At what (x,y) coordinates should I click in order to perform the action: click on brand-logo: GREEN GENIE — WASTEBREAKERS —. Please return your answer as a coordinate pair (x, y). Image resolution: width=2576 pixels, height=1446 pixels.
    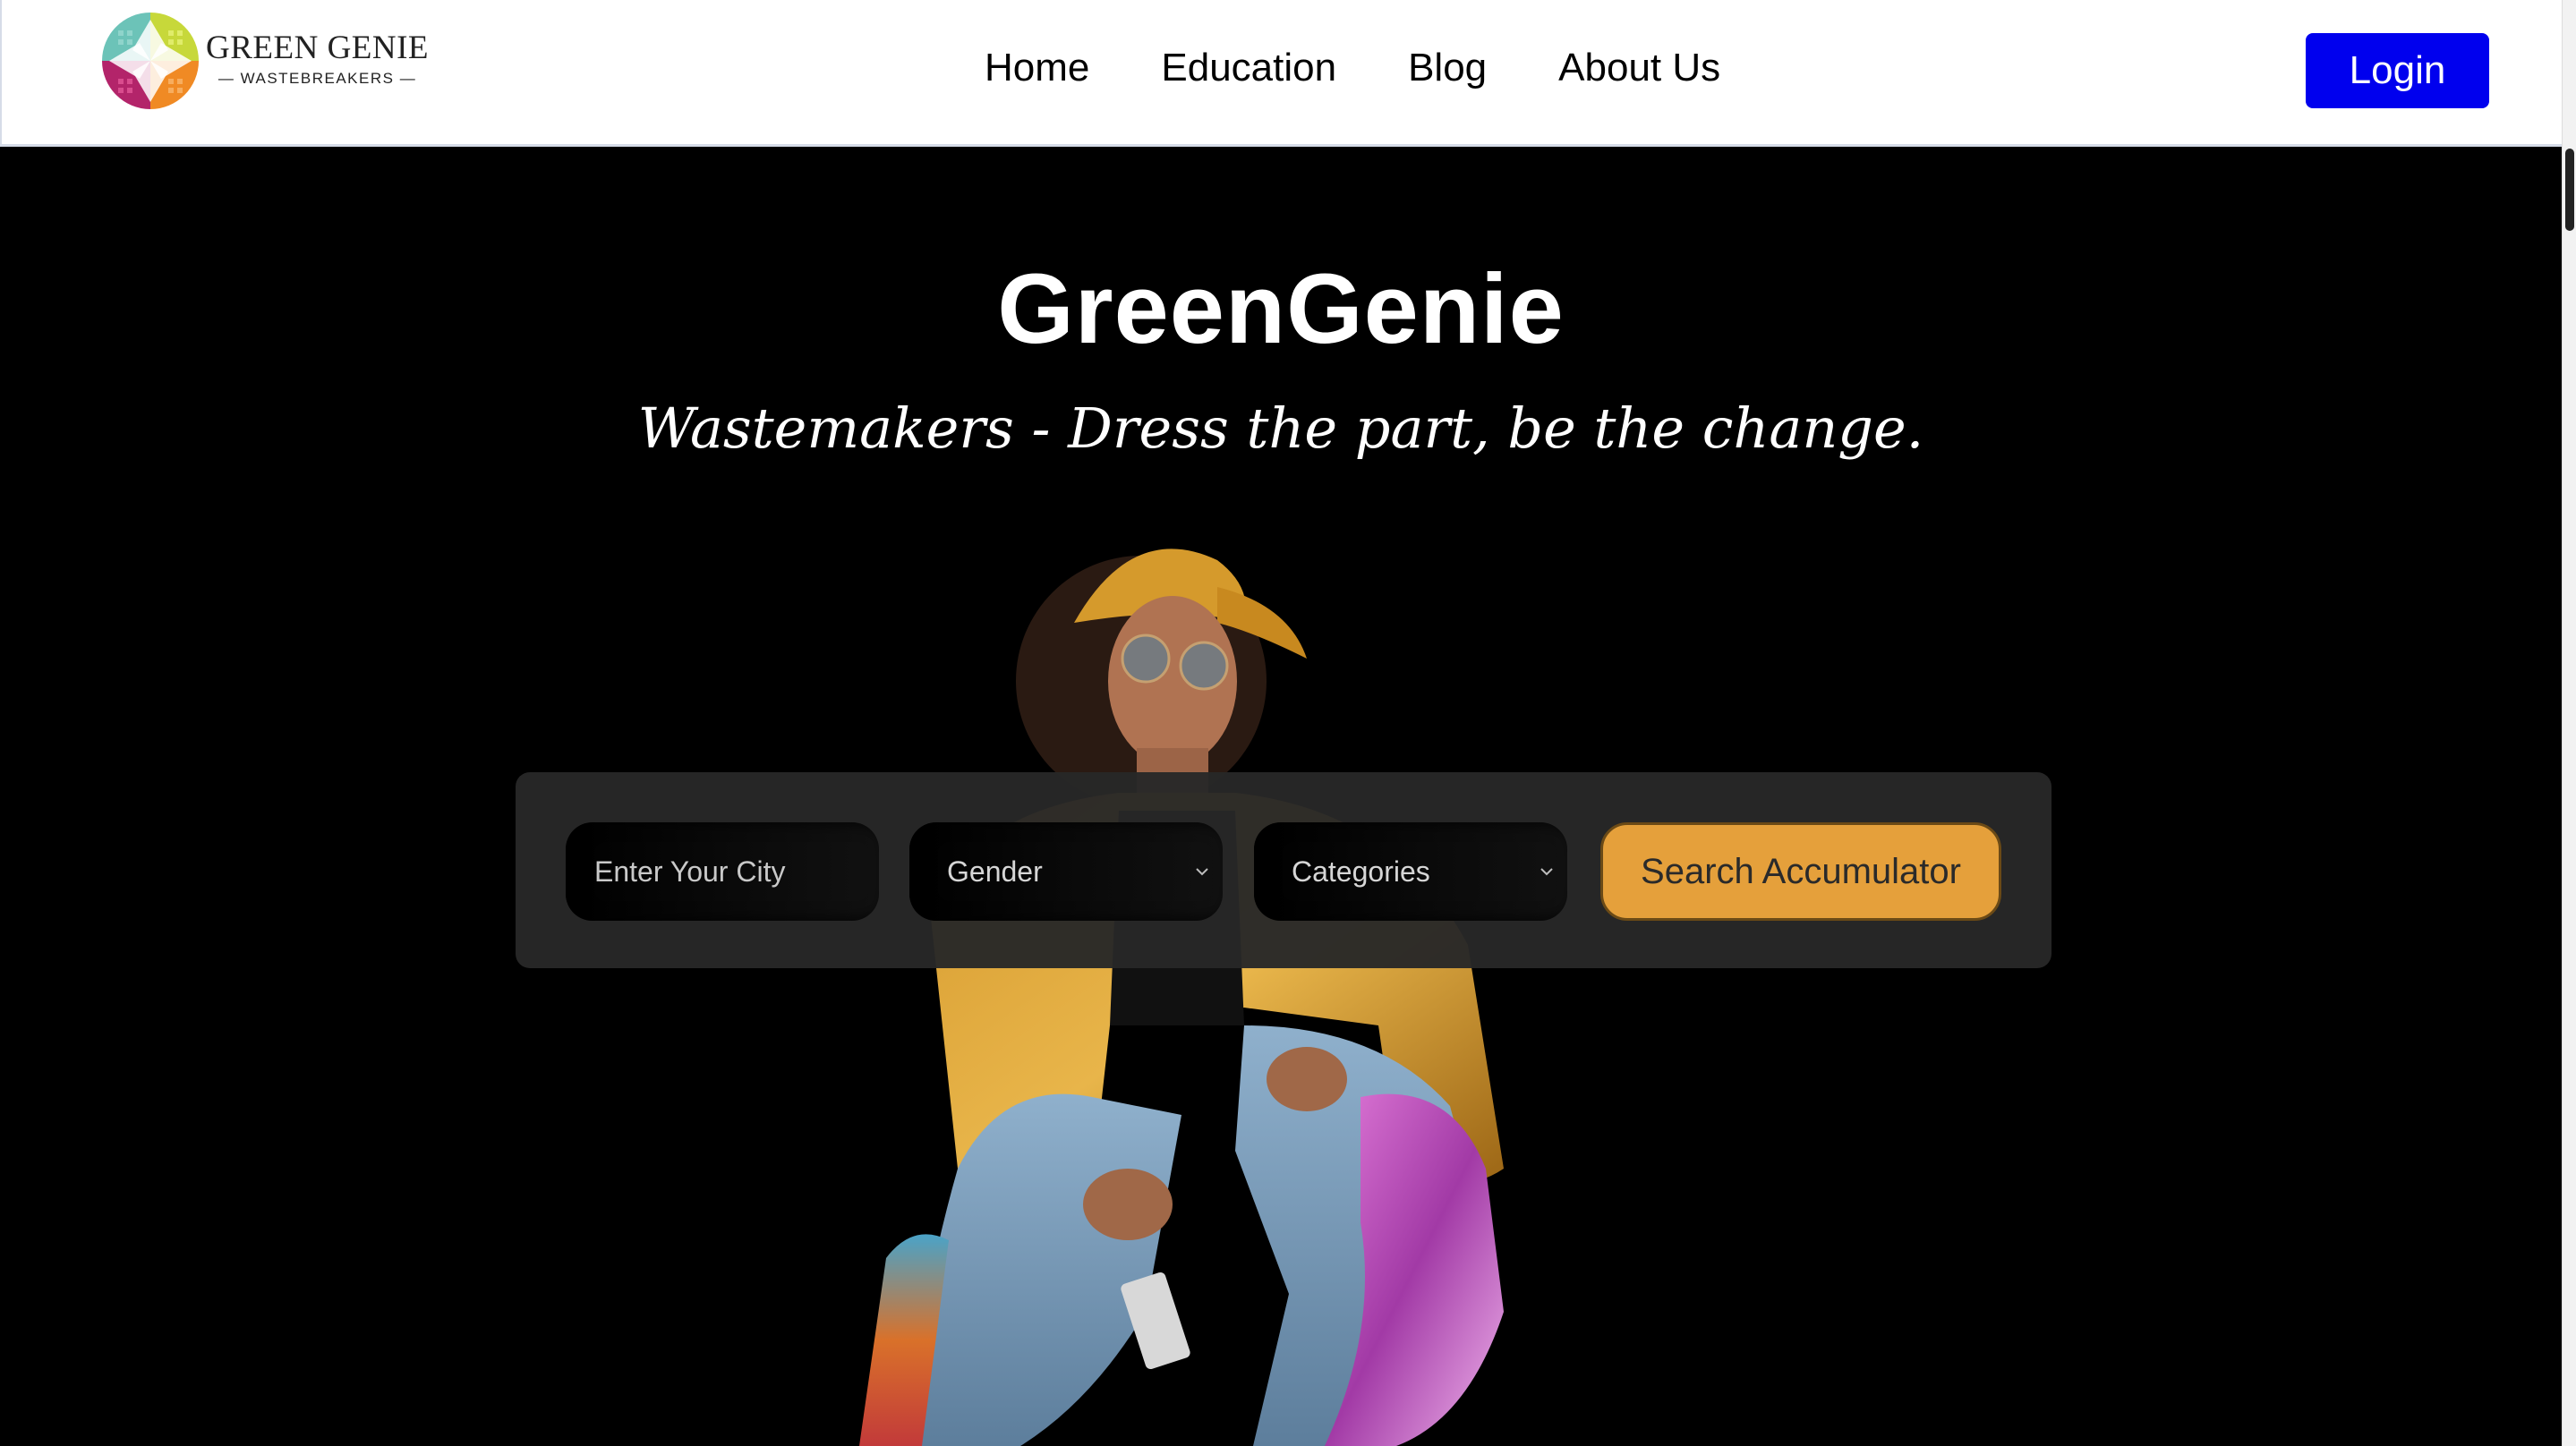
    Looking at the image, I should click on (264, 61).